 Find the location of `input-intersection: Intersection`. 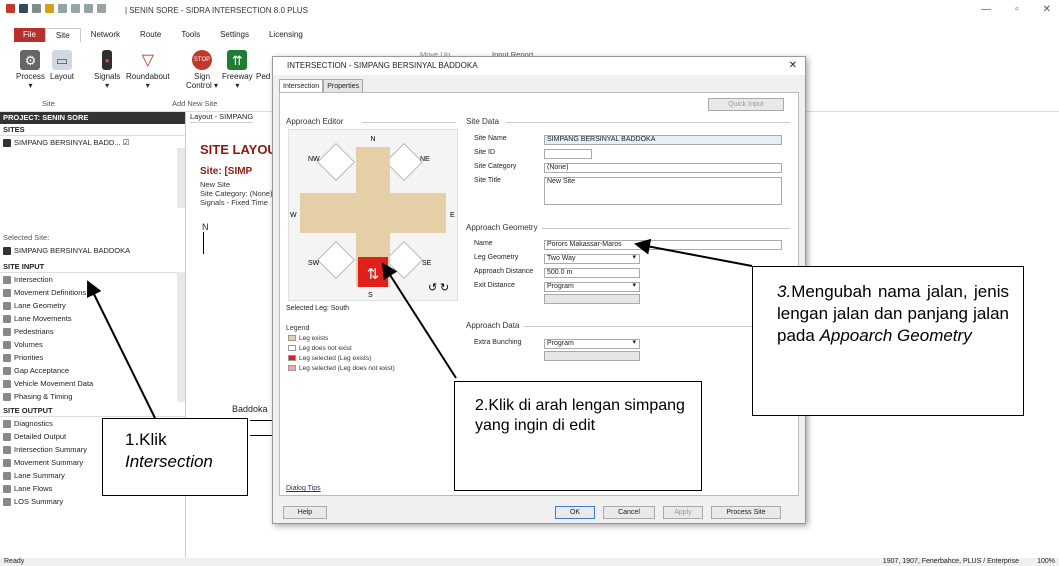

input-intersection: Intersection is located at coordinates (92, 279).